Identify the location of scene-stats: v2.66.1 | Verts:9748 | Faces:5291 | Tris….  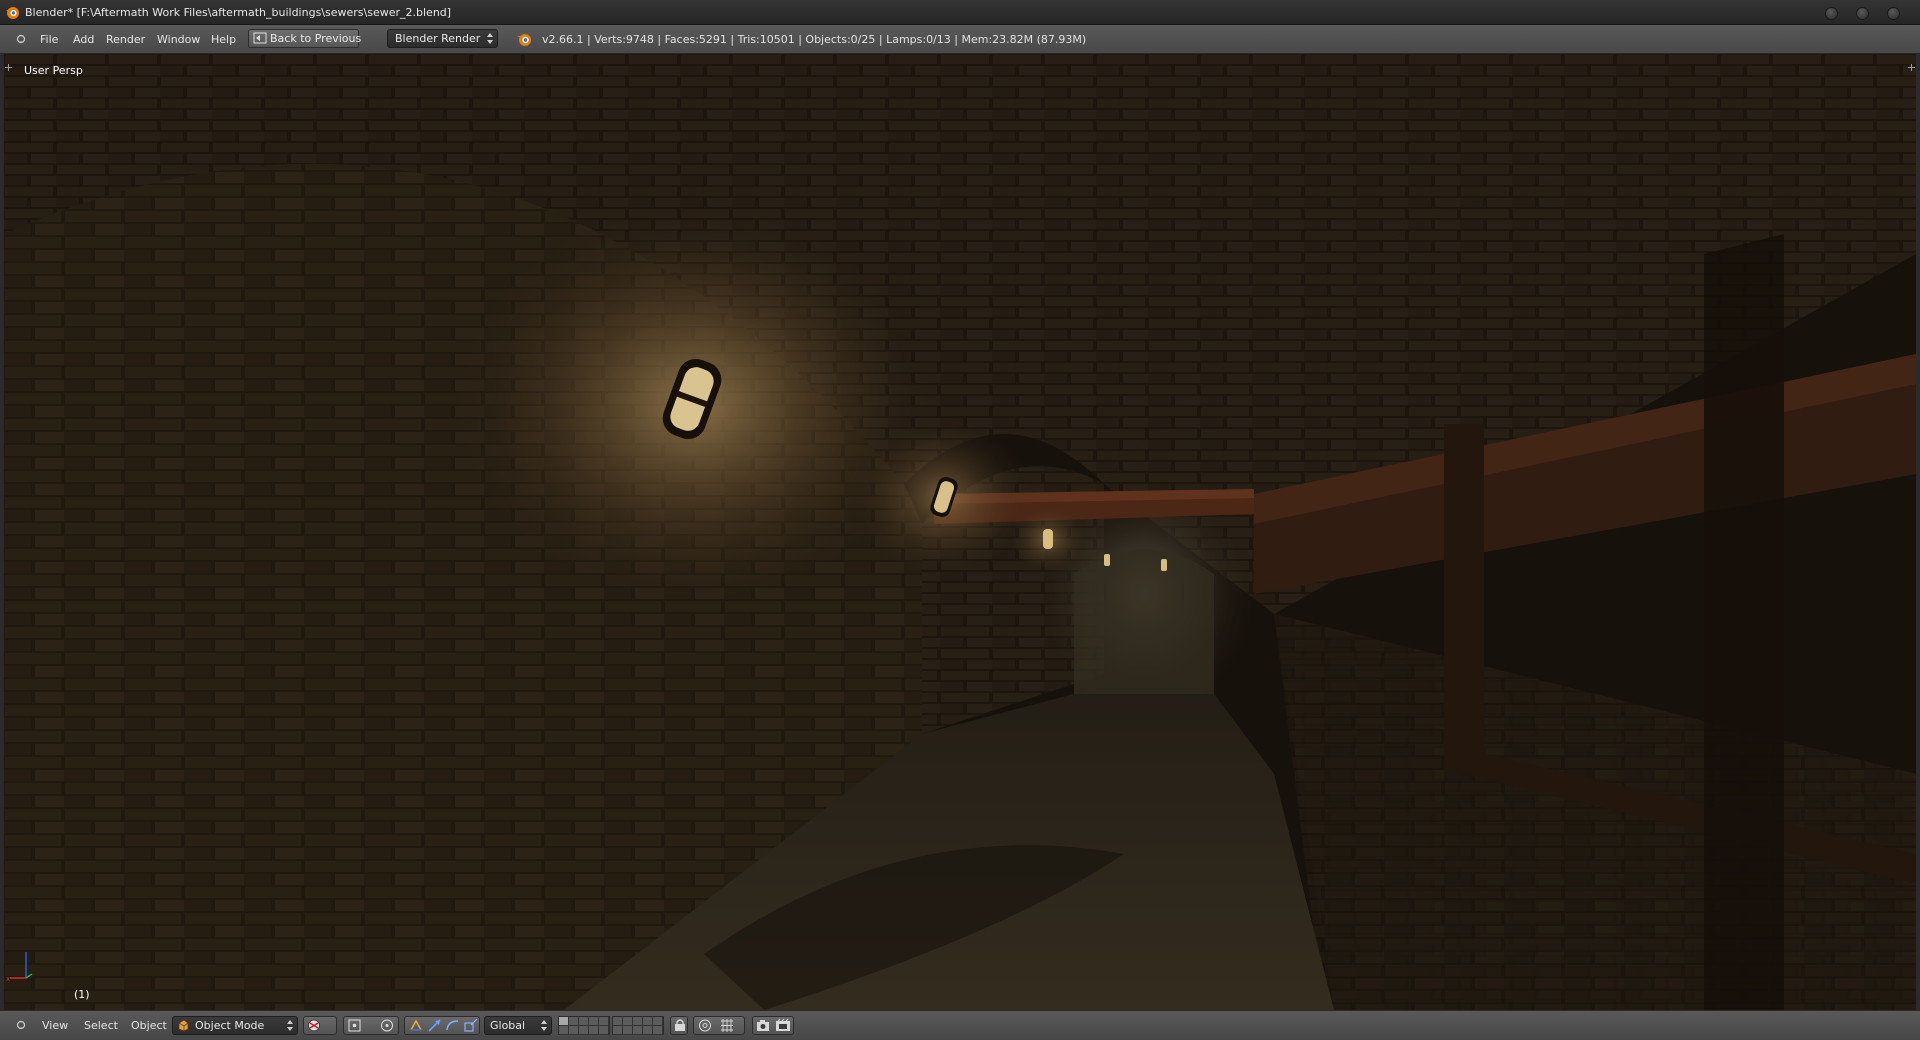
(814, 39).